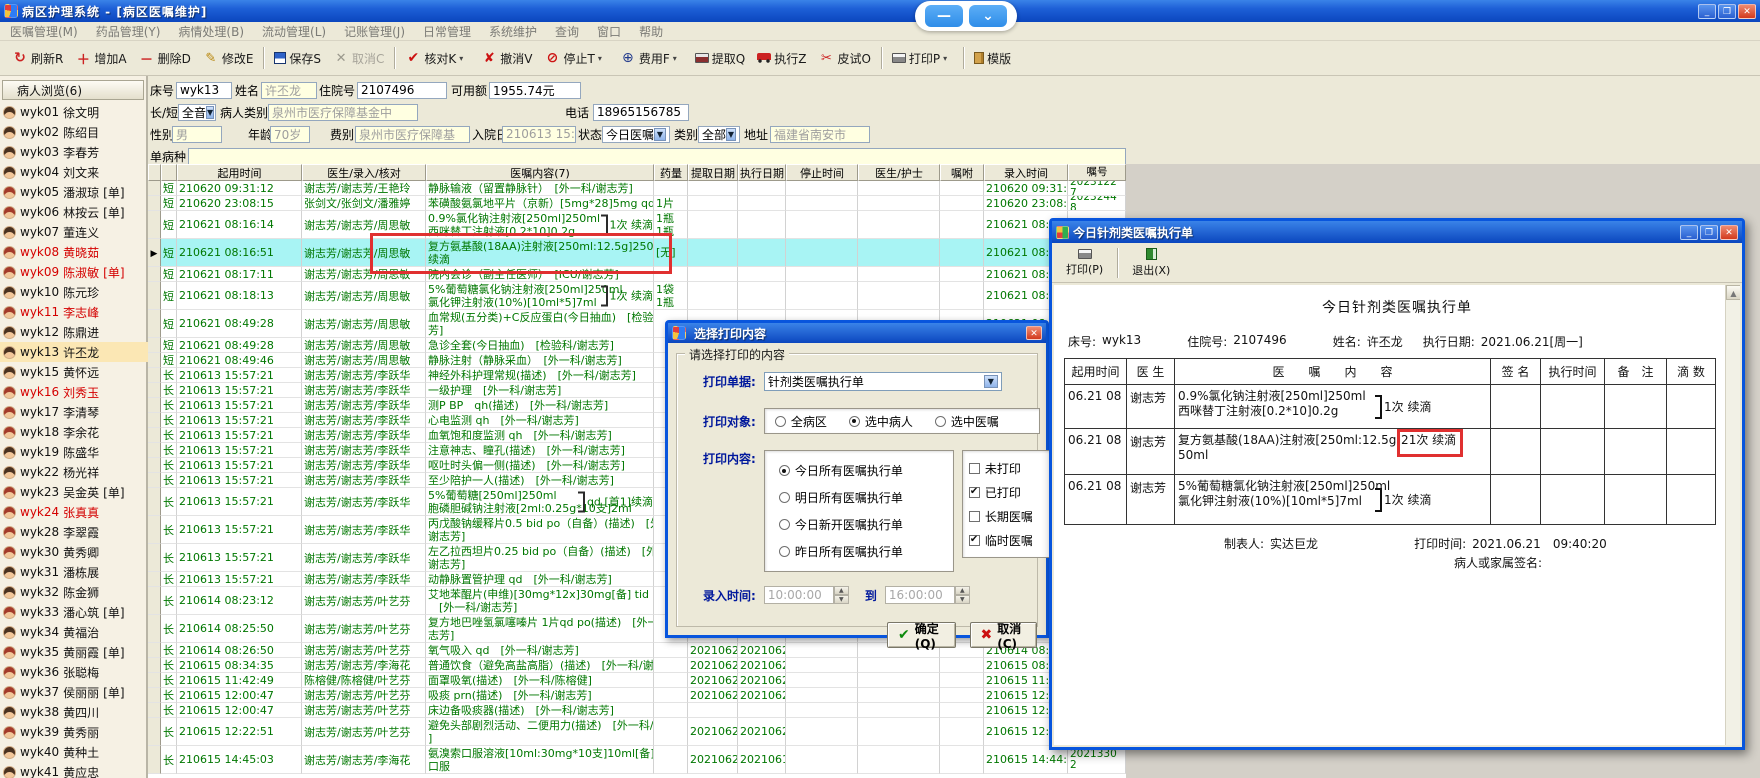  Describe the element at coordinates (719, 134) in the screenshot. I see `category-combo: 全部 ▼` at that location.